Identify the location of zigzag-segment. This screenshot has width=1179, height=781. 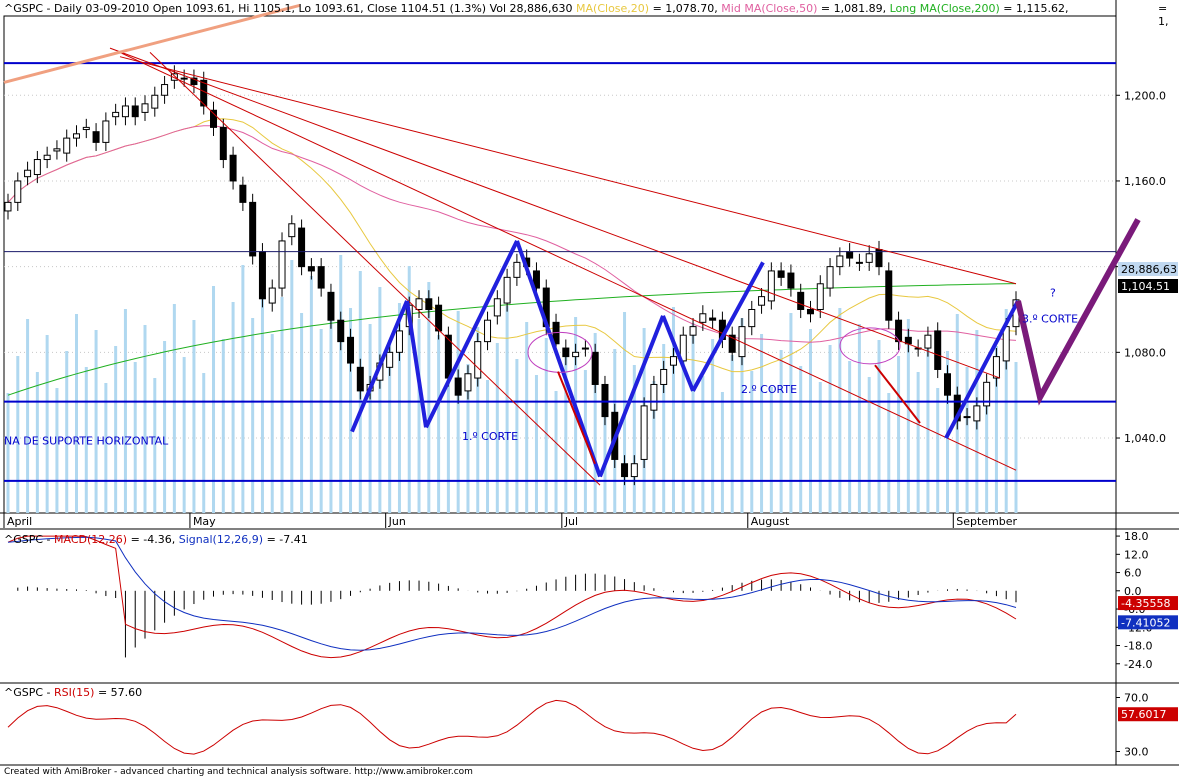
(678, 353).